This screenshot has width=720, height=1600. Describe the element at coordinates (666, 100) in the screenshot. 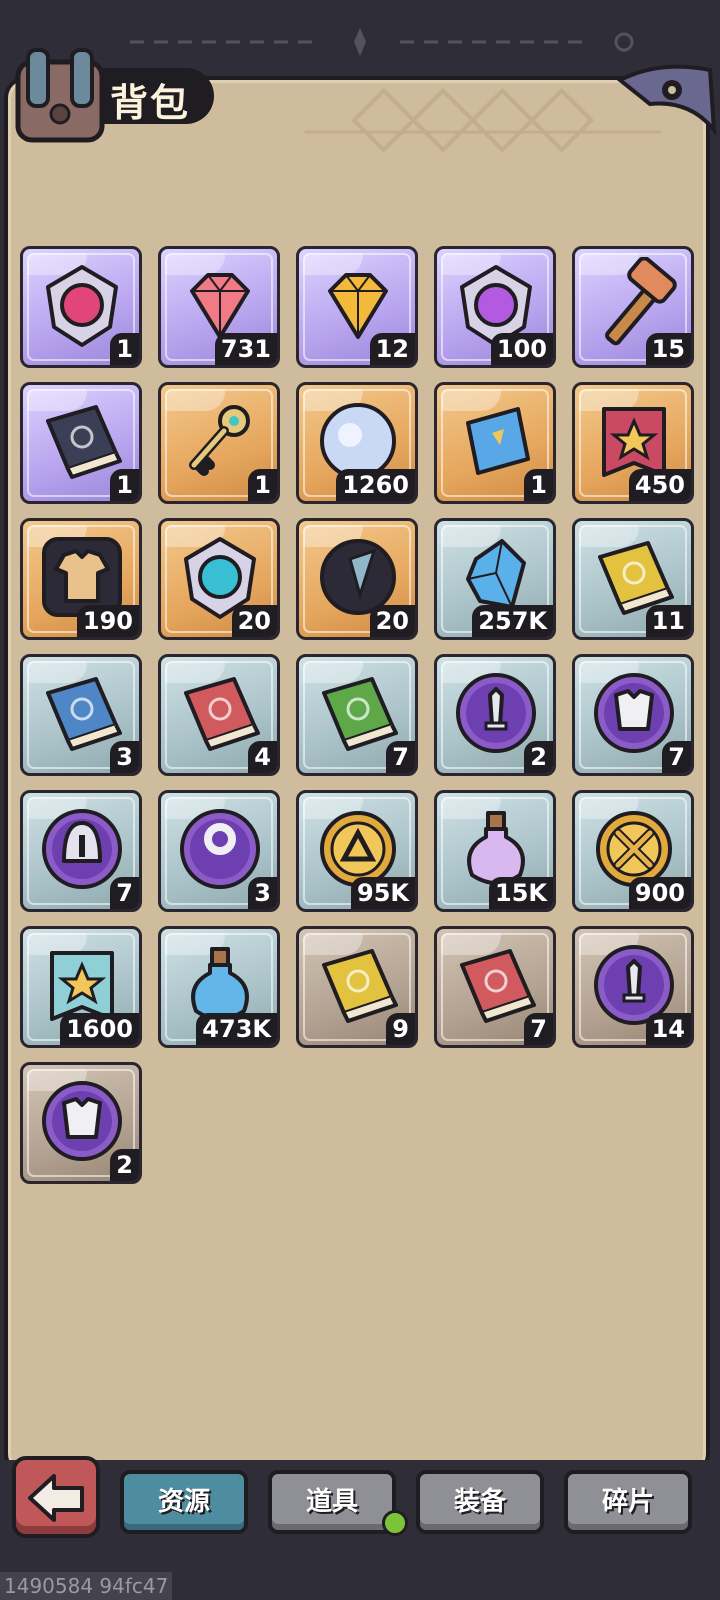

I see `corner-ornament` at that location.